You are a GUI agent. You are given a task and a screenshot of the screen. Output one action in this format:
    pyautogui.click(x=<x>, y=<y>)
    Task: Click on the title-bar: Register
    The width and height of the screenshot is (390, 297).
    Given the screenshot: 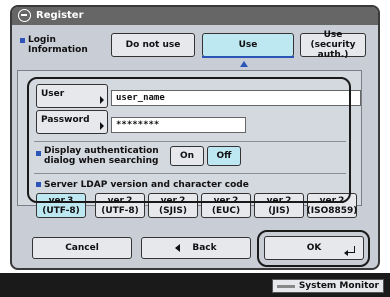 What is the action you would take?
    pyautogui.click(x=195, y=16)
    